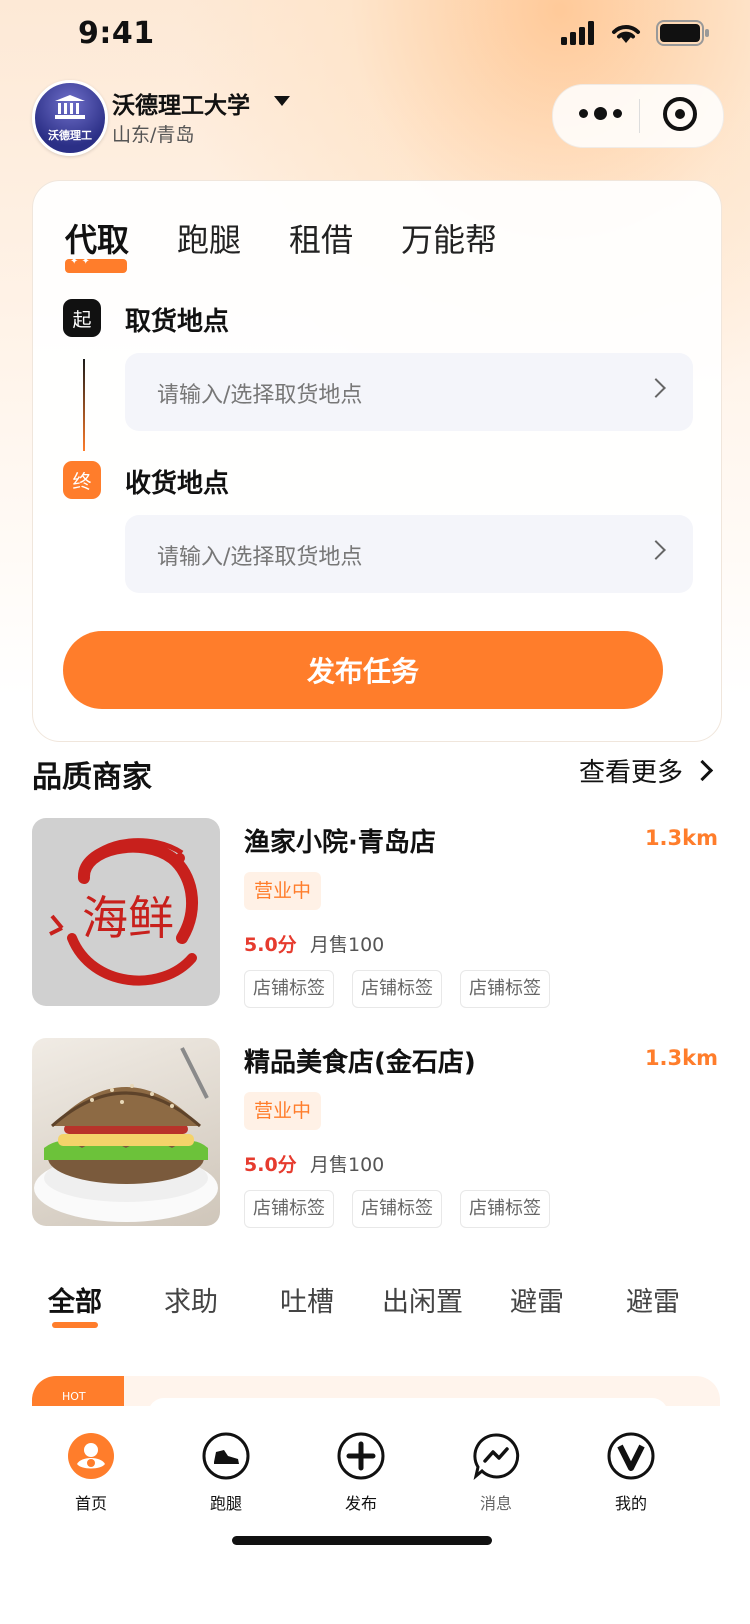 The image size is (750, 1624). I want to click on home-icon, so click(91, 1456).